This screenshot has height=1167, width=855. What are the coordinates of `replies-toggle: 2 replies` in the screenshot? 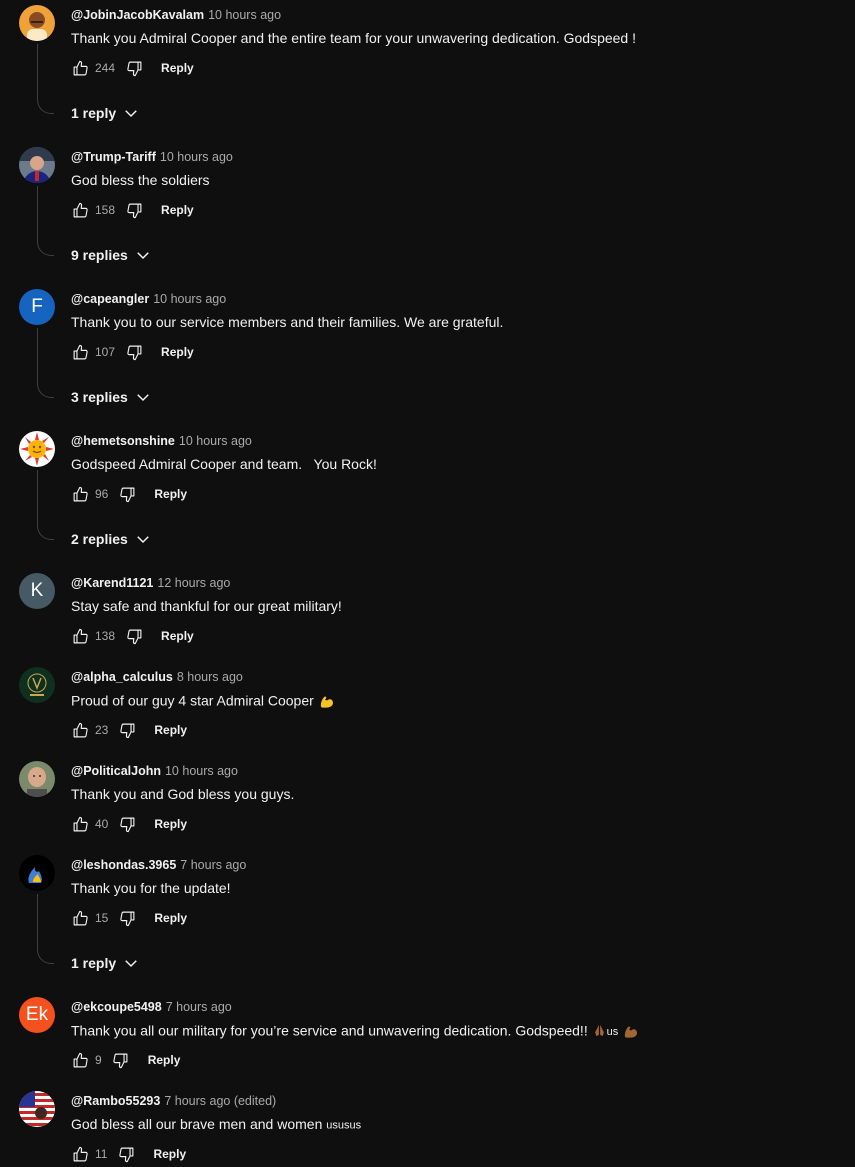 It's located at (111, 539).